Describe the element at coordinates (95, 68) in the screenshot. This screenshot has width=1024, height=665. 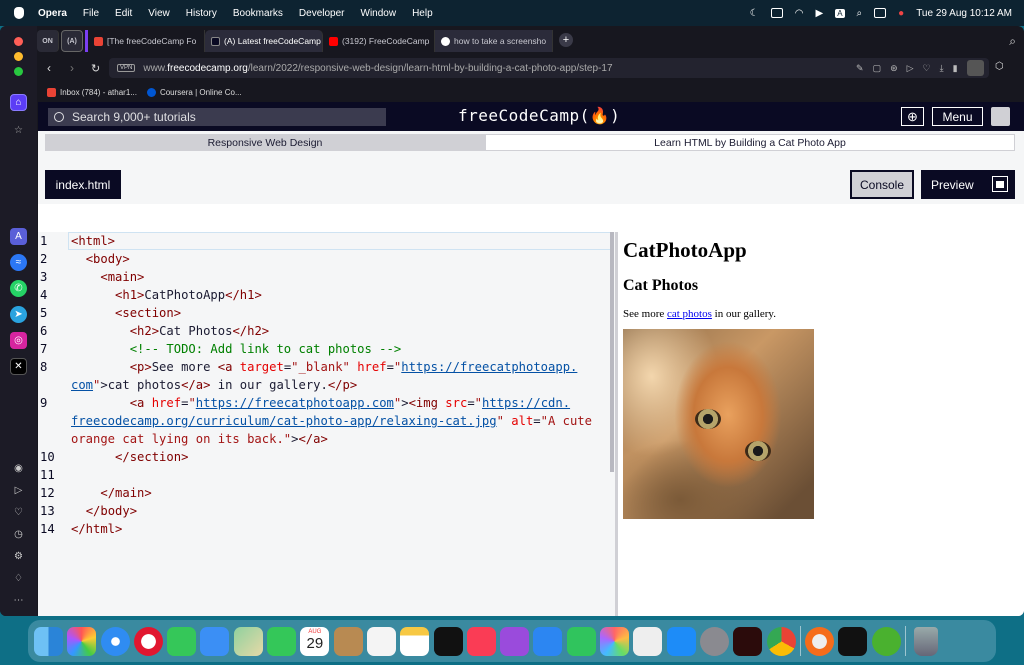
I see `reload-icon: ↻` at that location.